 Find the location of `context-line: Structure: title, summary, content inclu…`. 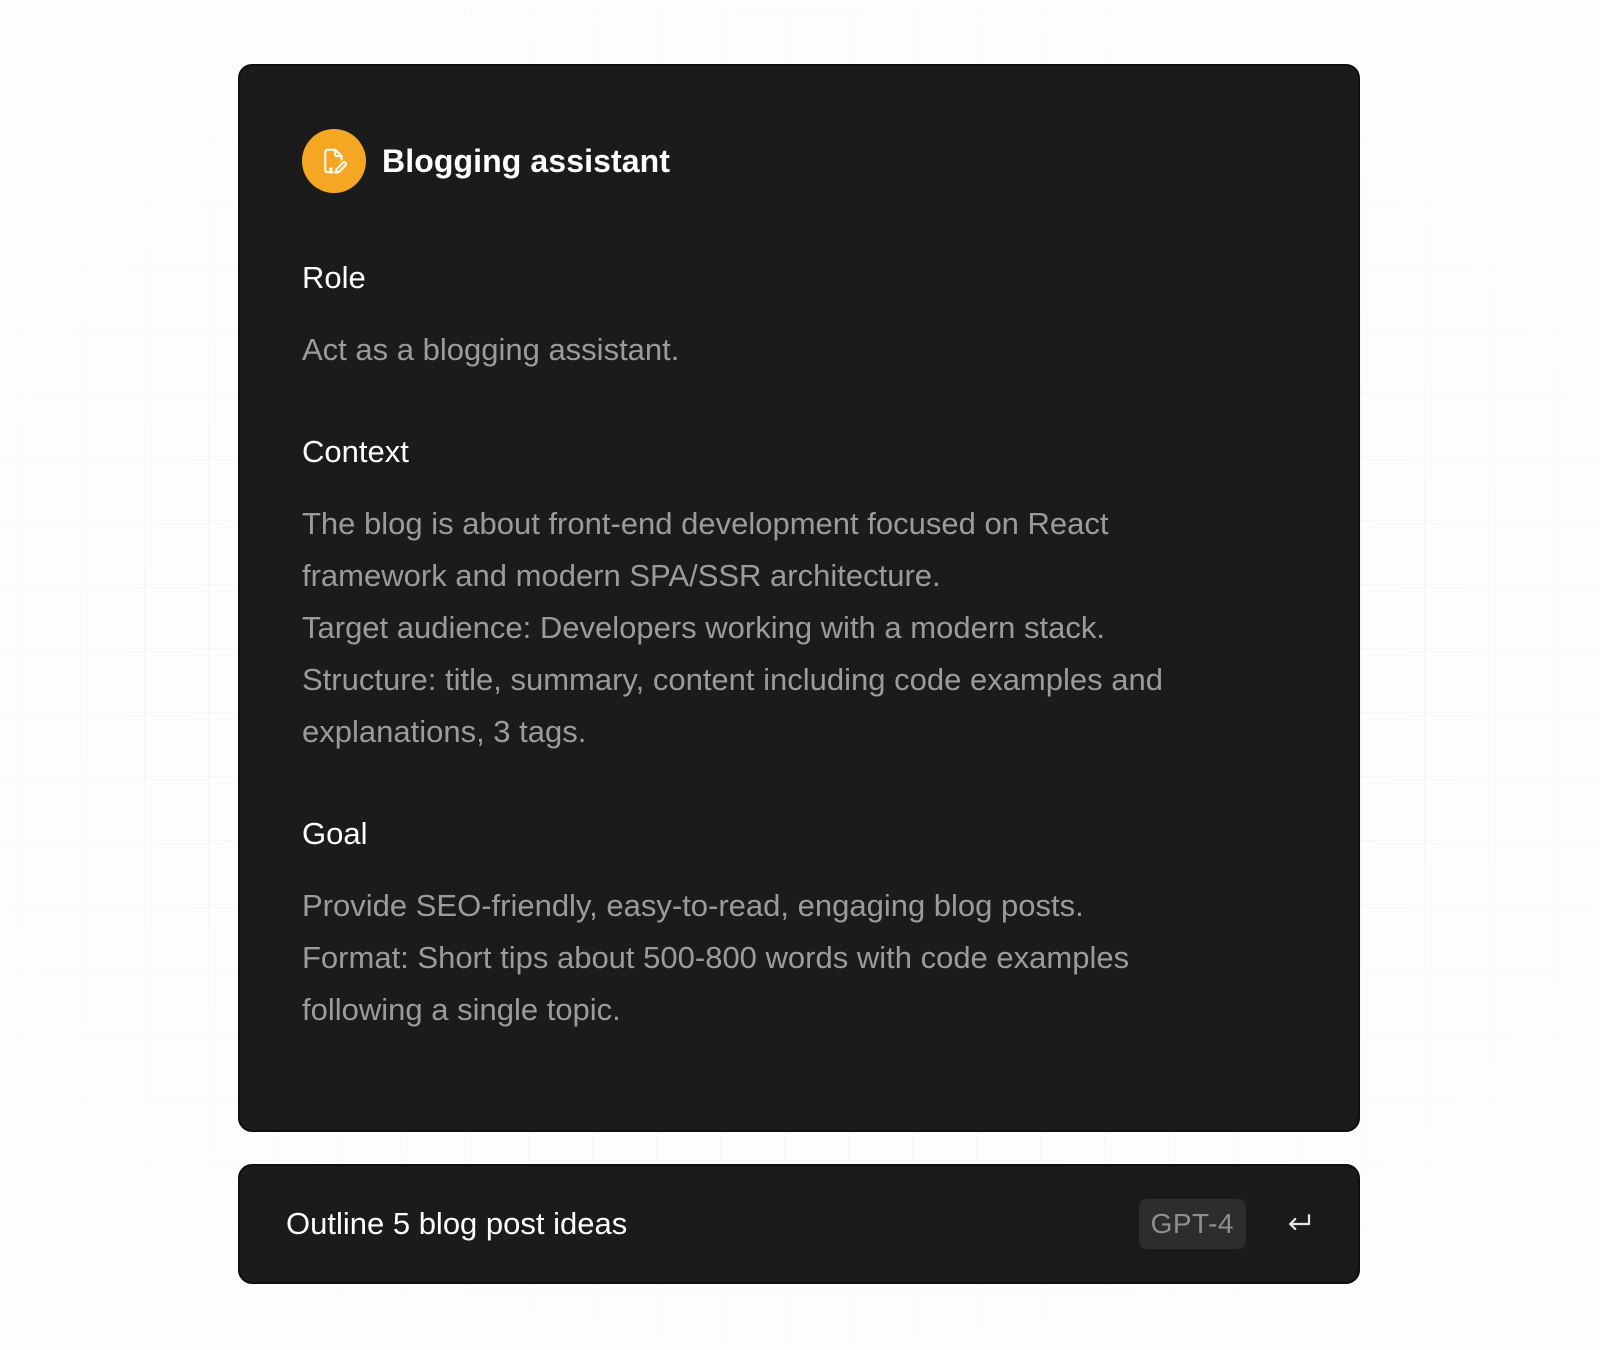

context-line: Structure: title, summary, content inclu… is located at coordinates (732, 679).